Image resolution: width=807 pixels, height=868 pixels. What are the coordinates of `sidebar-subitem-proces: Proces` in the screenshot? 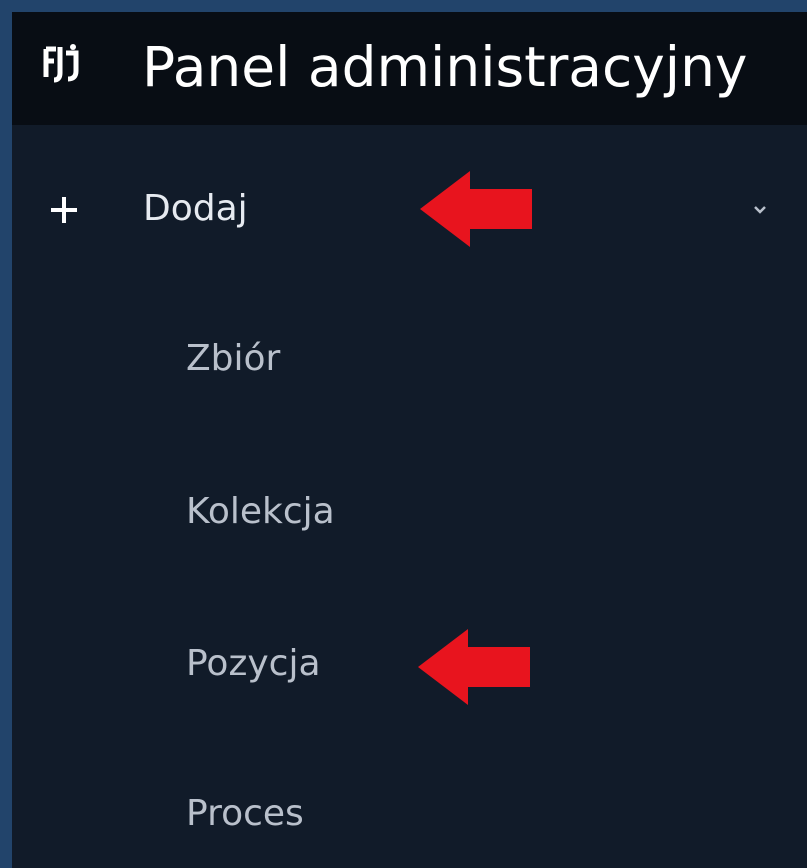 It's located at (409, 813).